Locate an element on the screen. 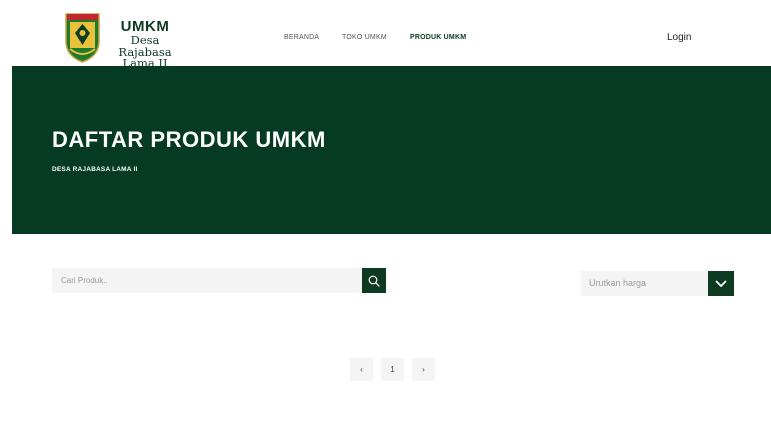  sort-price-select: Urutkan harga is located at coordinates (644, 283).